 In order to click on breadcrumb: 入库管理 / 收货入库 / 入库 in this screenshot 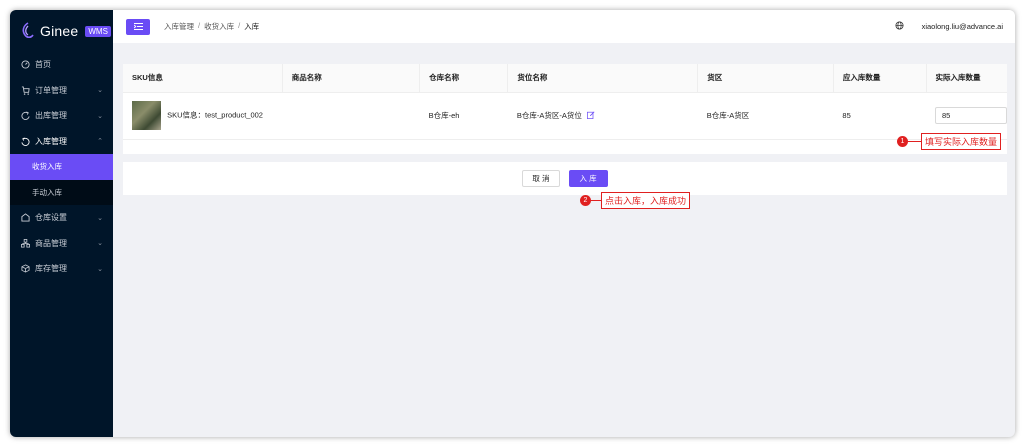, I will do `click(211, 26)`.